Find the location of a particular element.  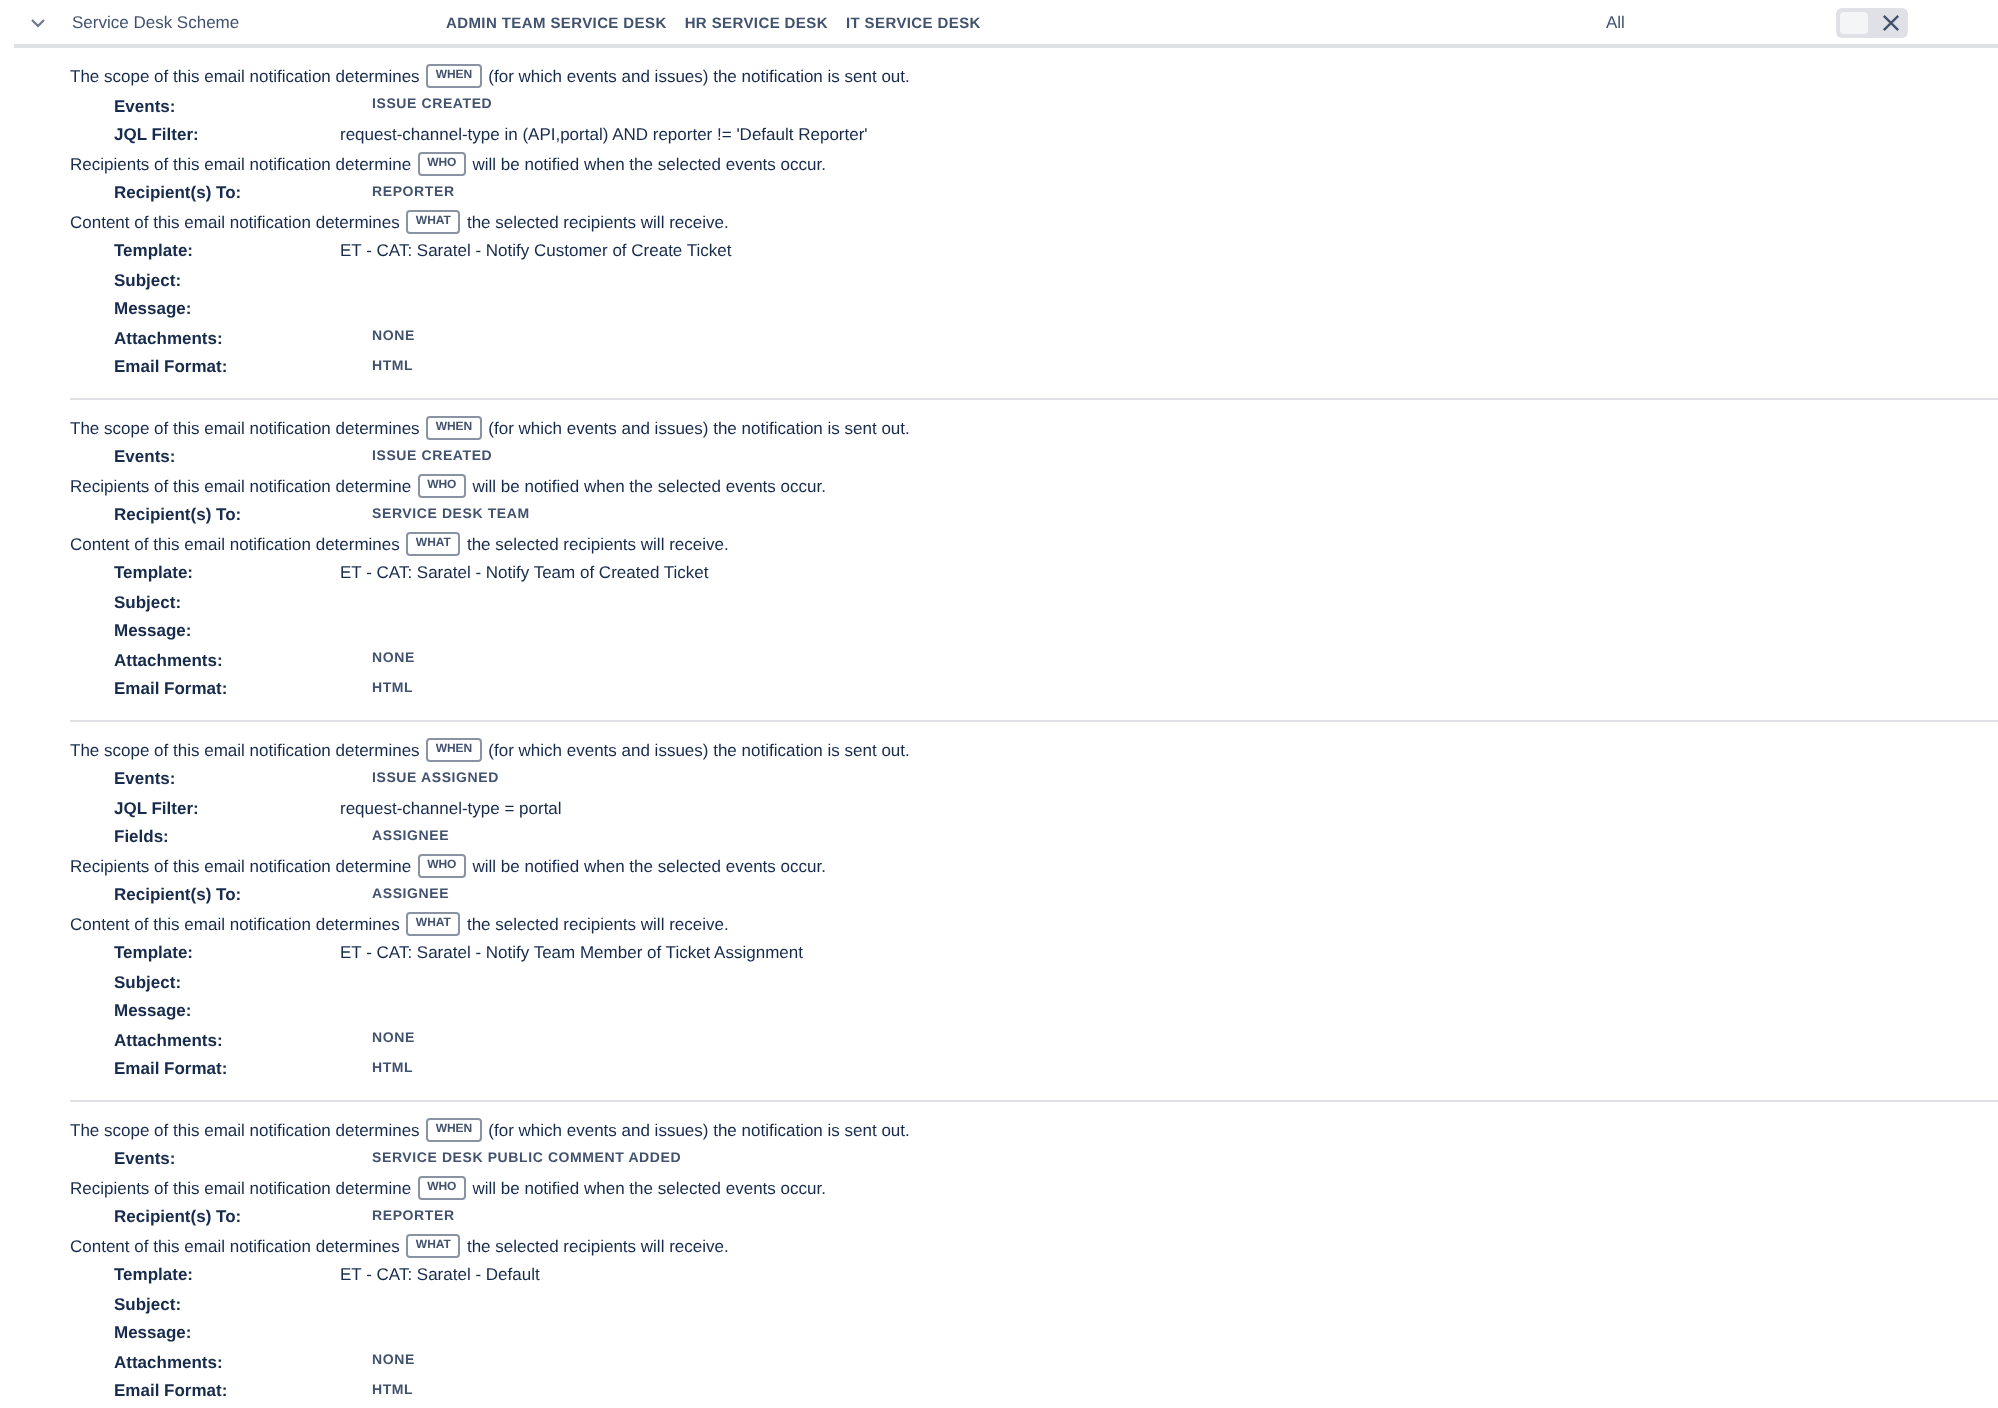

field-value: ET - CAT: Saratel - Default is located at coordinates (440, 1274).